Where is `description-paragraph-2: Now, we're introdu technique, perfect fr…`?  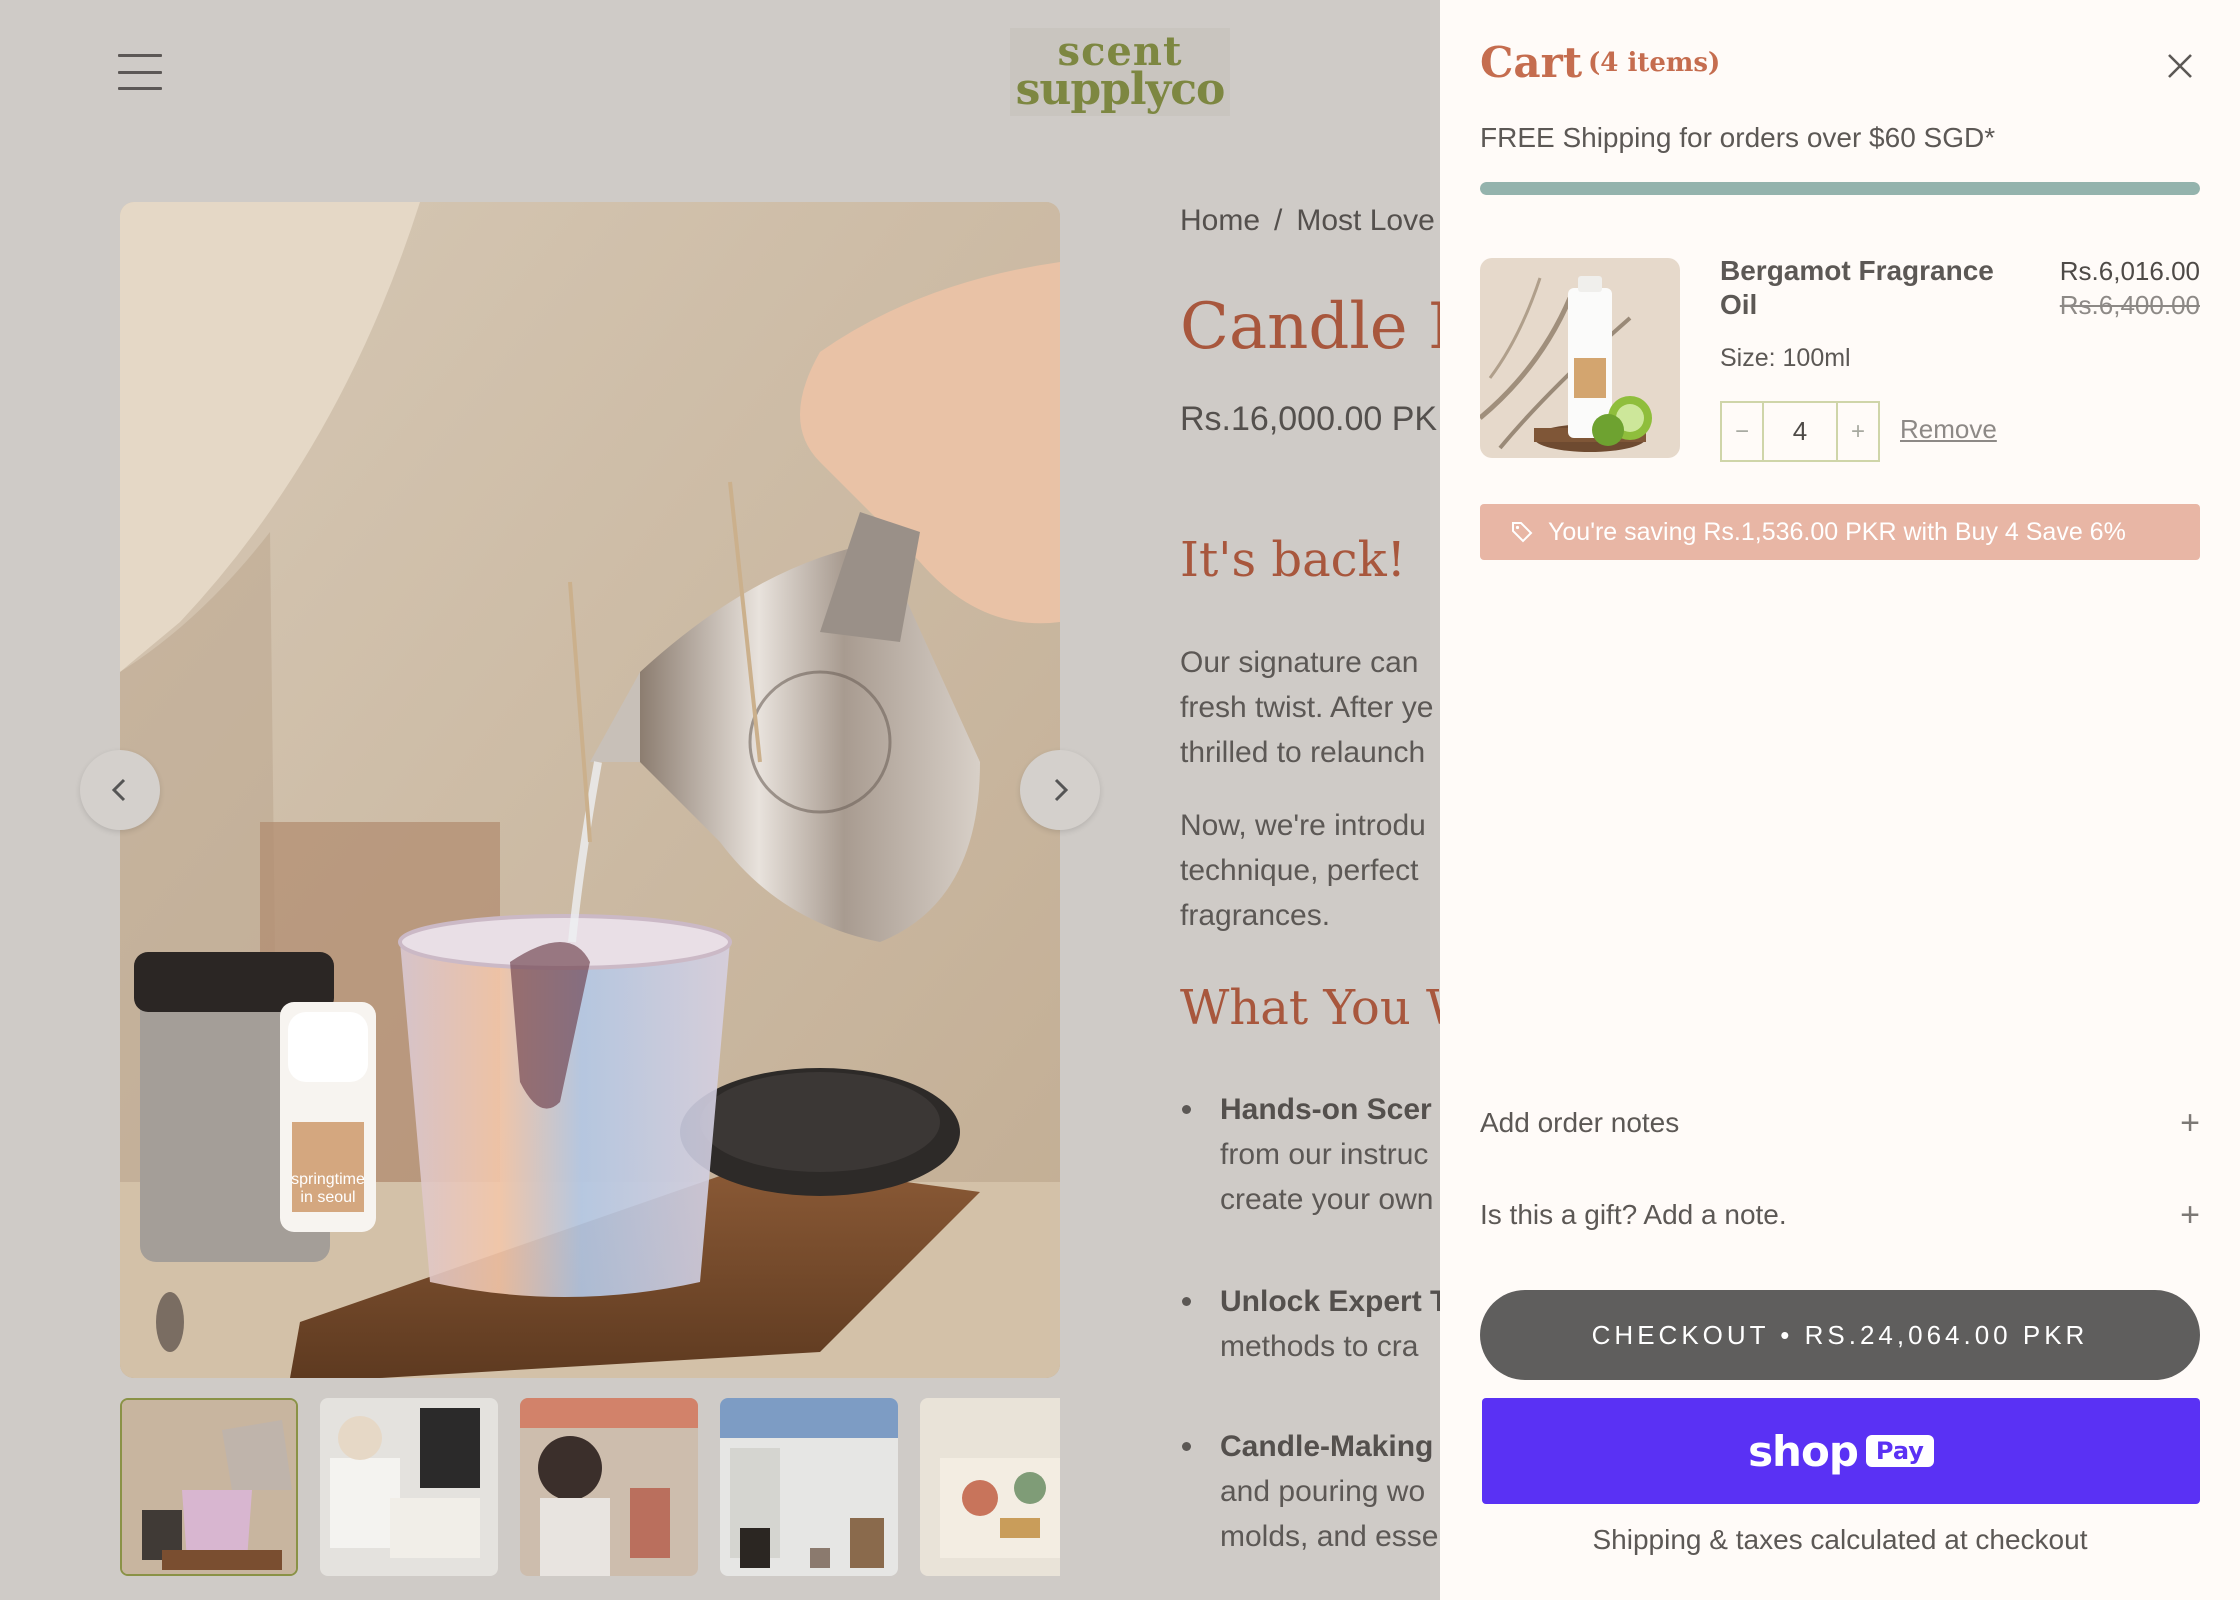 description-paragraph-2: Now, we're introdu technique, perfect fr… is located at coordinates (1303, 870).